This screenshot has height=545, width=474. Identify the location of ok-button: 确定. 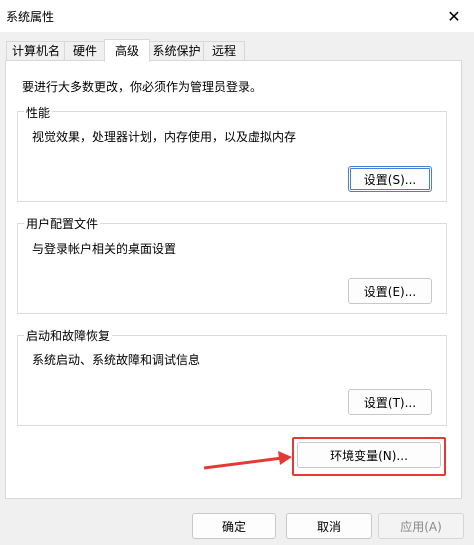
(234, 526).